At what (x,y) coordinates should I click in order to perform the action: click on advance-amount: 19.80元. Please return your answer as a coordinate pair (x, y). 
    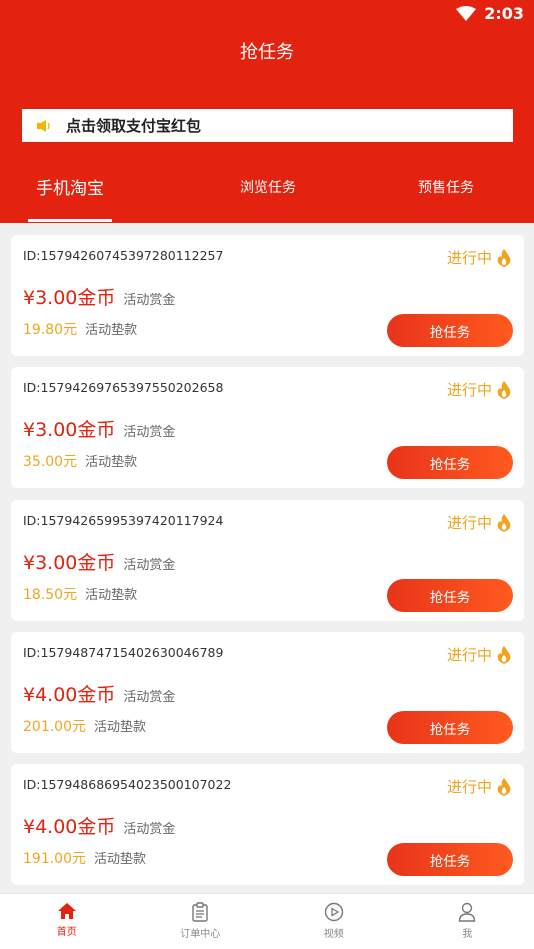
    Looking at the image, I should click on (50, 330).